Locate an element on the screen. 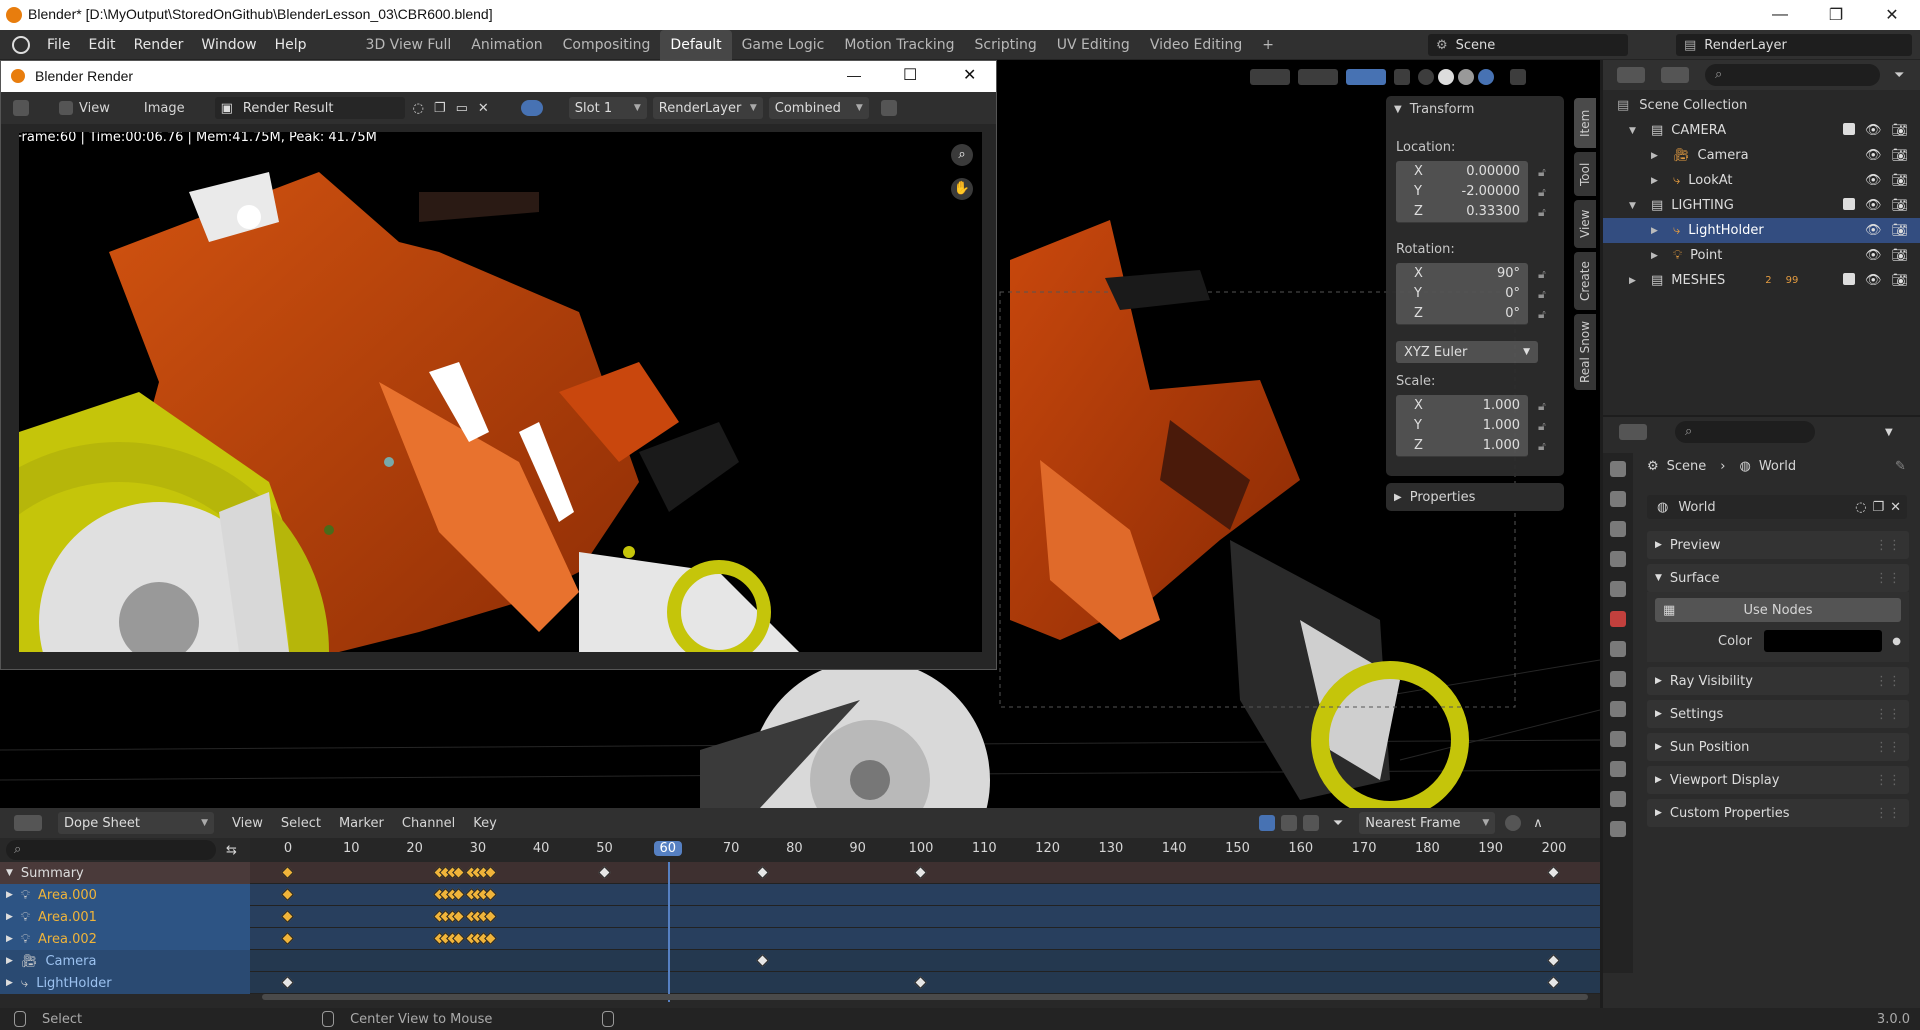 Image resolution: width=1920 pixels, height=1030 pixels. solid-shading-icon is located at coordinates (1446, 77).